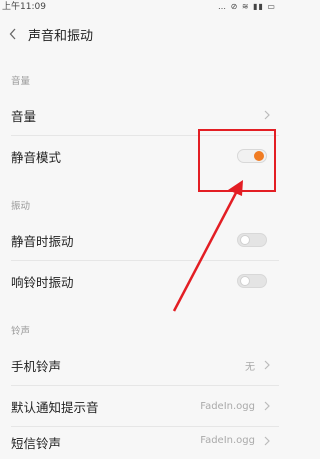 This screenshot has width=320, height=459. Describe the element at coordinates (237, 160) in the screenshot. I see `annotation-highlight-box` at that location.